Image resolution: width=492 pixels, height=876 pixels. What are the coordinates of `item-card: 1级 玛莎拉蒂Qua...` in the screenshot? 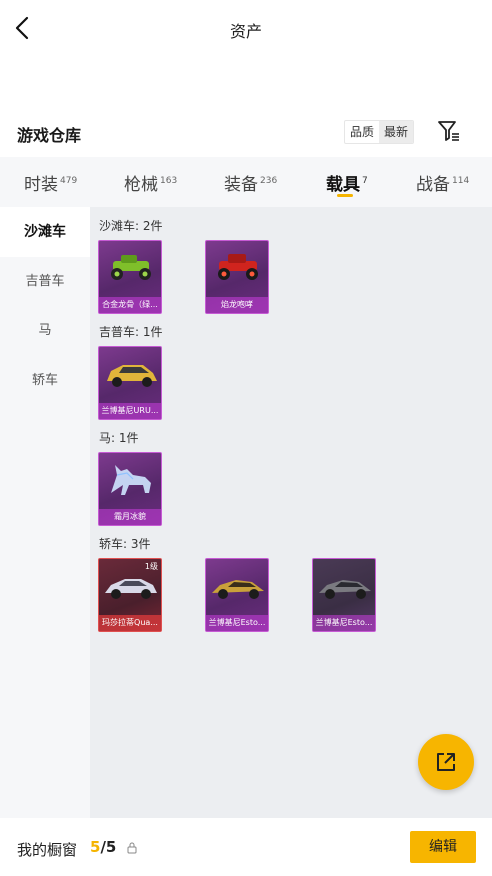 It's located at (130, 595).